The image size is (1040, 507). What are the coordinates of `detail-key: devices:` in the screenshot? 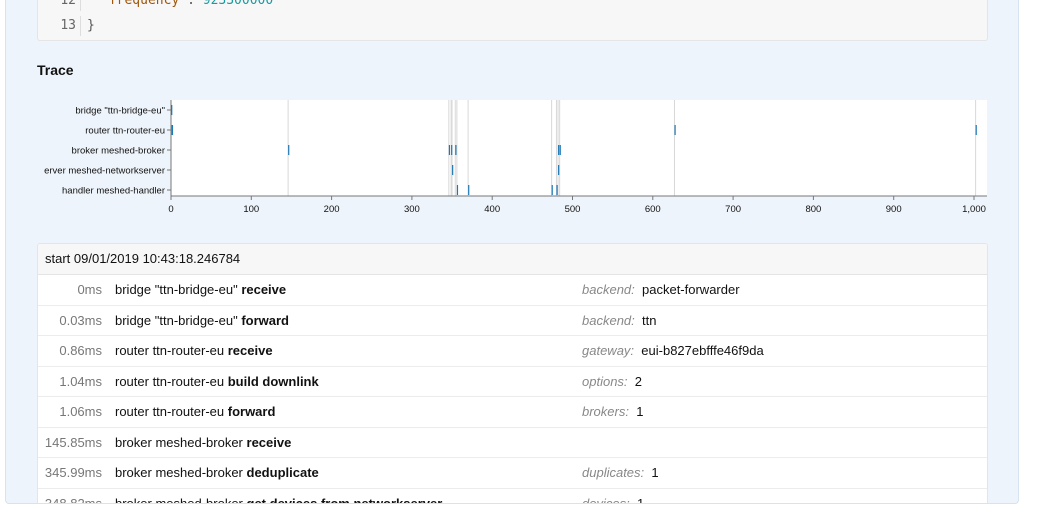 It's located at (606, 499).